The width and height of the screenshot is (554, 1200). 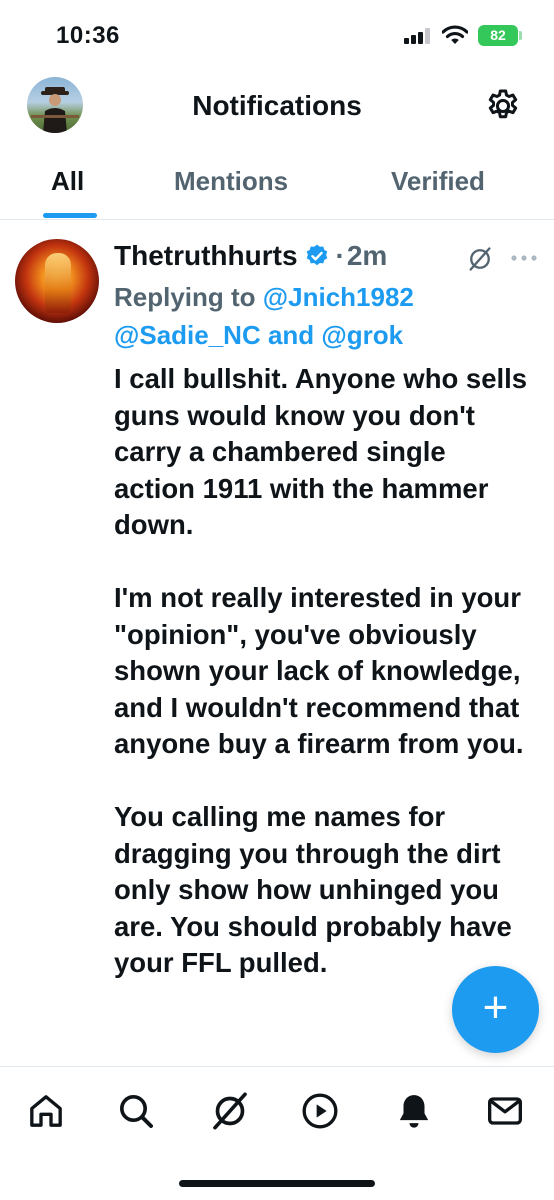 I want to click on search-icon, so click(x=136, y=1111).